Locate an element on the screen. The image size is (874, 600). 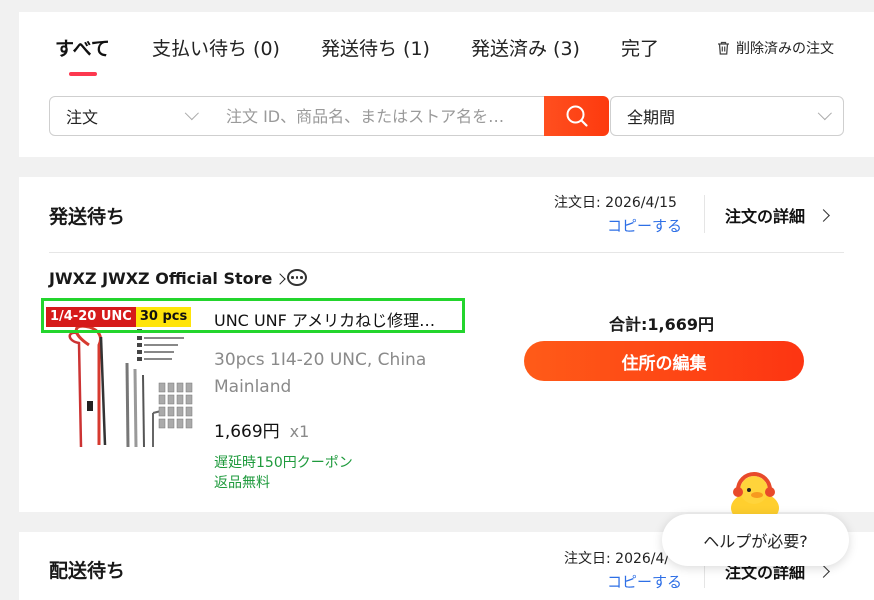
order-detail-link: 注文の詳細 is located at coordinates (777, 215).